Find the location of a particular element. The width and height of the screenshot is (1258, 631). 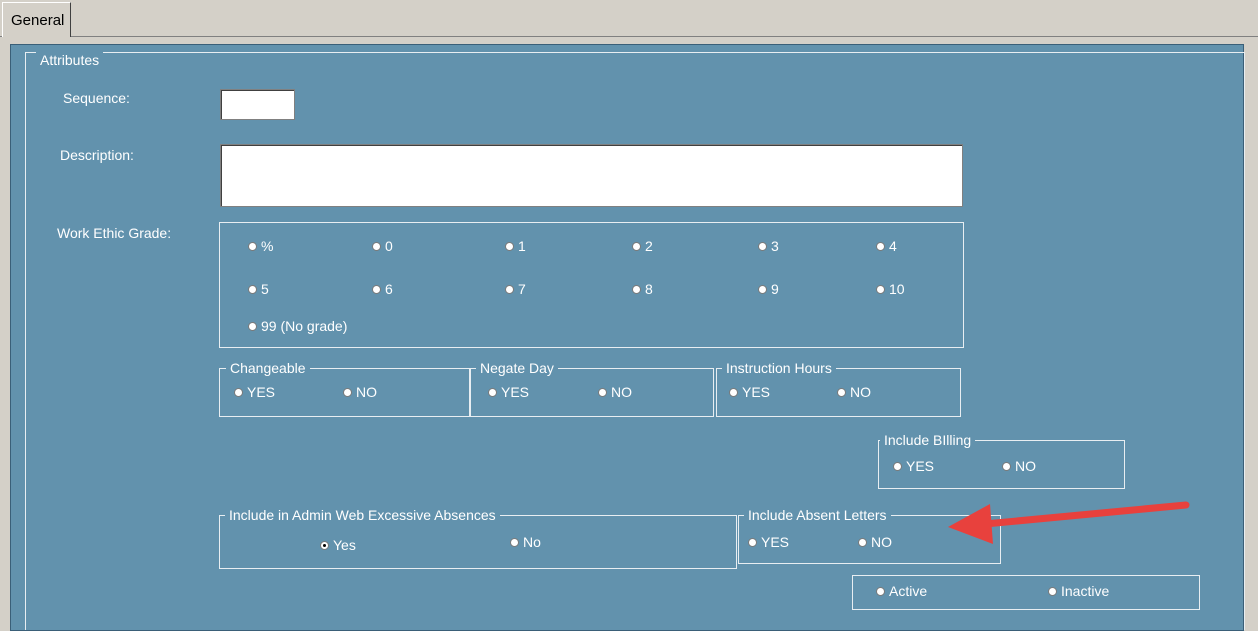

absent-letters-no-radio: NO is located at coordinates (875, 542).